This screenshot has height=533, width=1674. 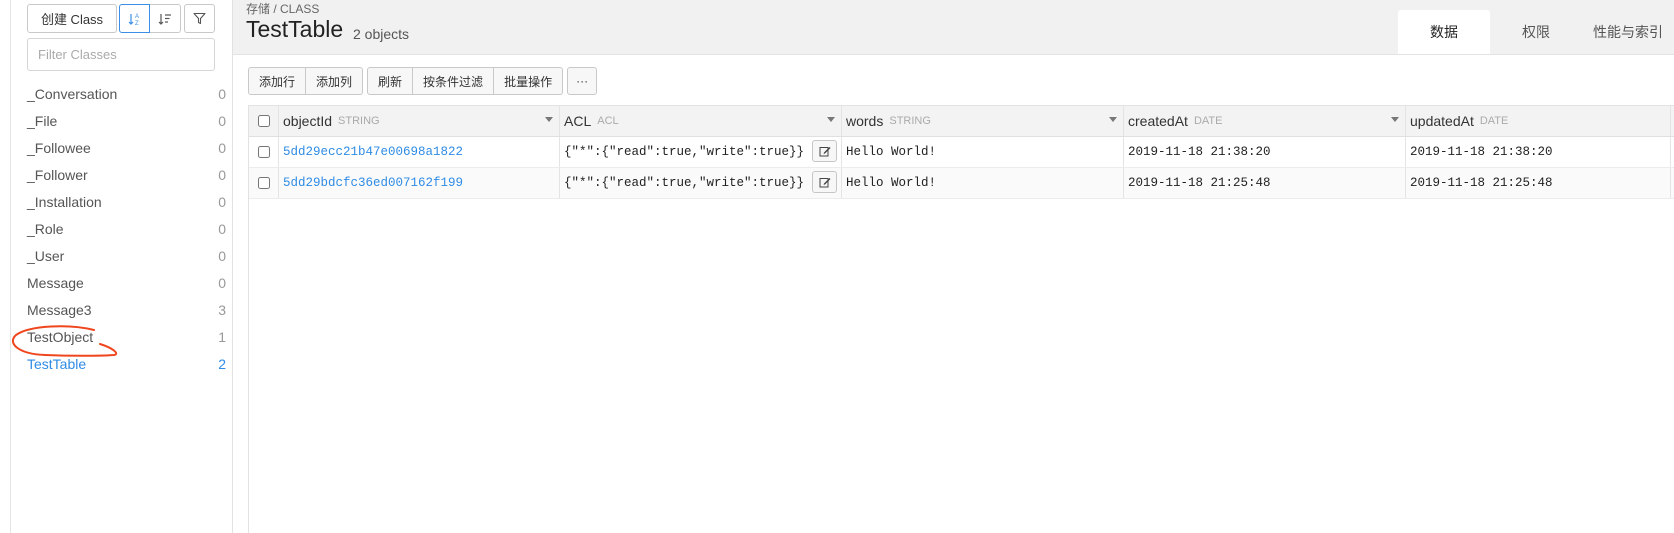 What do you see at coordinates (277, 81) in the screenshot?
I see `add-row-button: 添加行` at bounding box center [277, 81].